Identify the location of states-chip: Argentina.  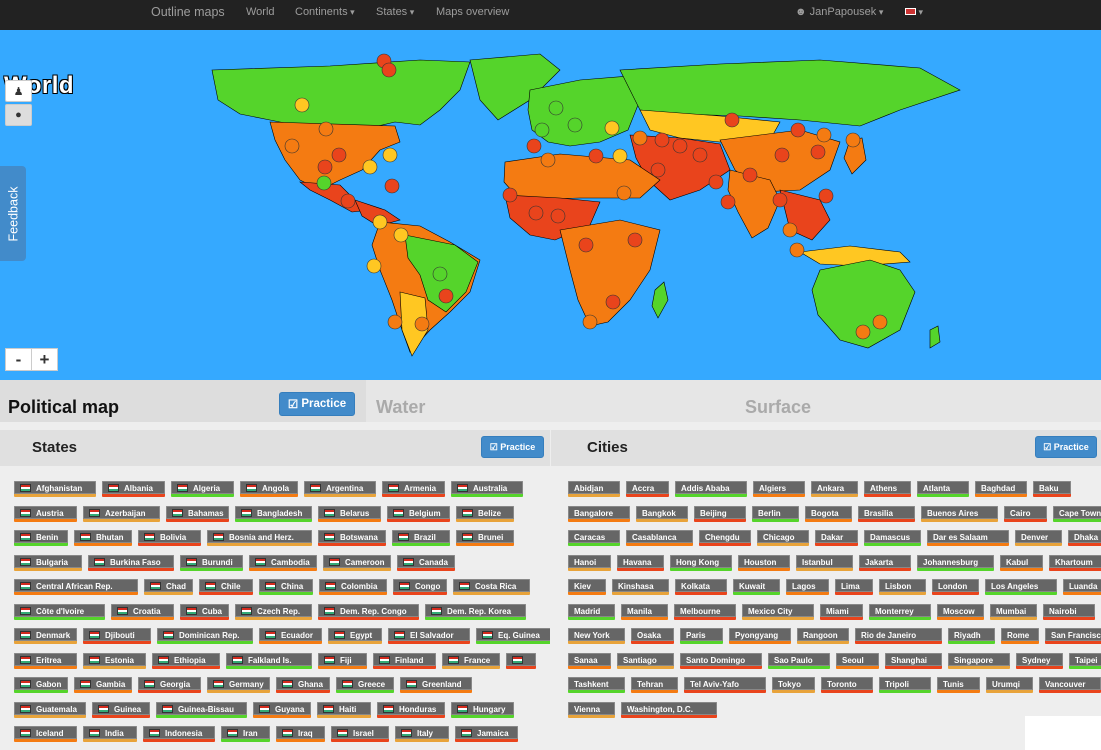
(340, 489).